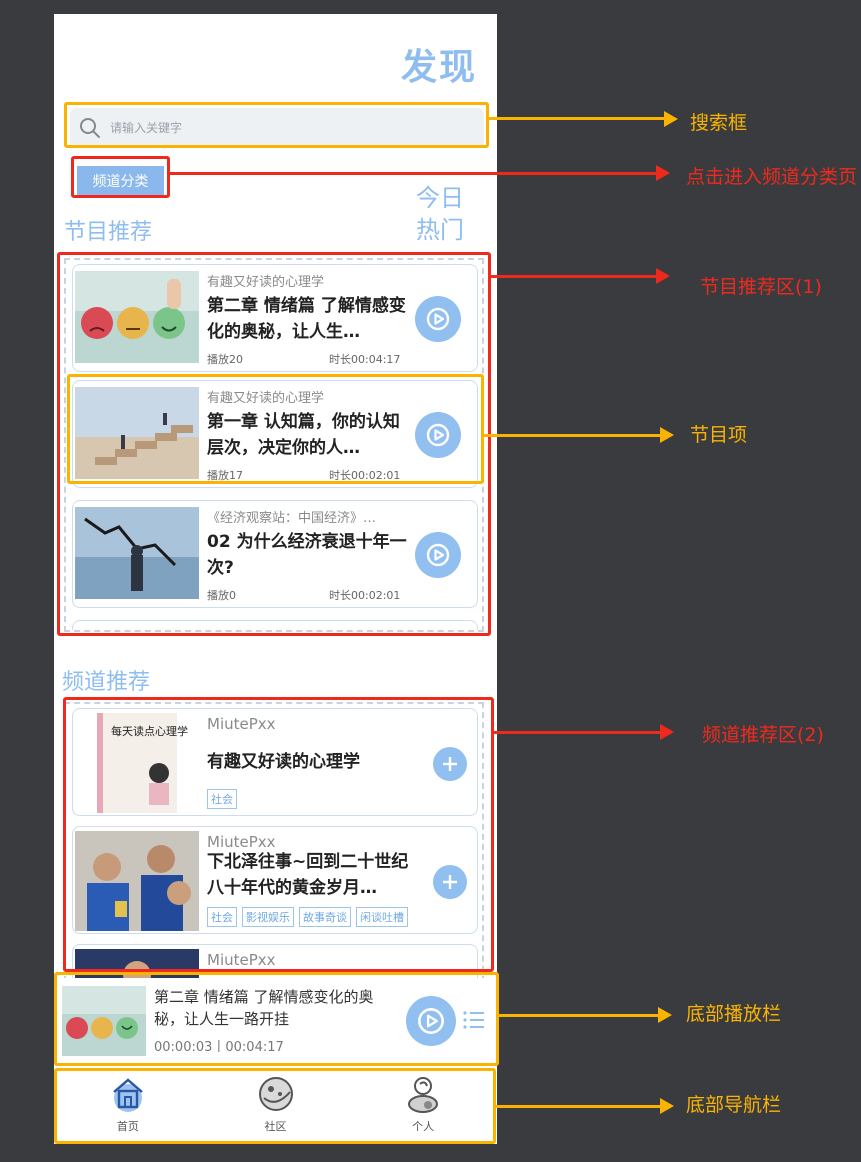 The height and width of the screenshot is (1162, 861). Describe the element at coordinates (221, 595) in the screenshot. I see `play-count: 播放0` at that location.